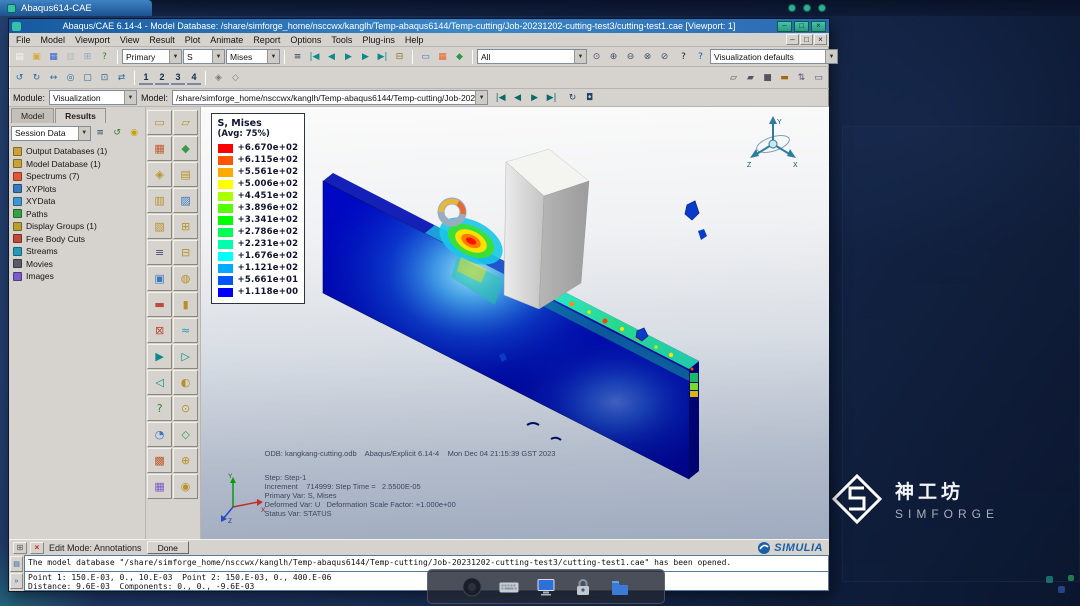 Image resolution: width=1080 pixels, height=606 pixels. I want to click on field-component-combo: Mises ▼, so click(253, 56).